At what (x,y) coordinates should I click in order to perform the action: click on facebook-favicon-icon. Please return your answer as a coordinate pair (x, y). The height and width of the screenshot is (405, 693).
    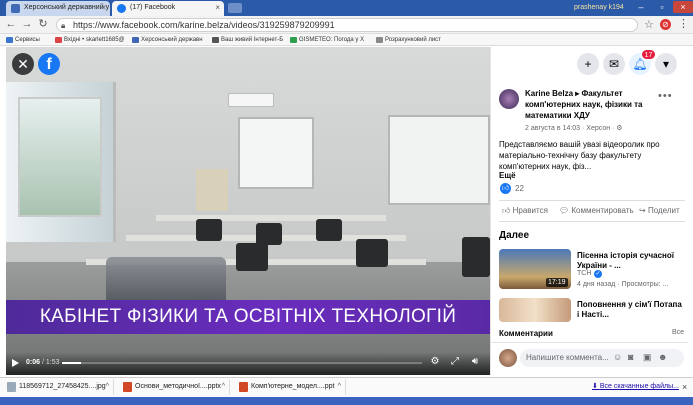
    Looking at the image, I should click on (121, 8).